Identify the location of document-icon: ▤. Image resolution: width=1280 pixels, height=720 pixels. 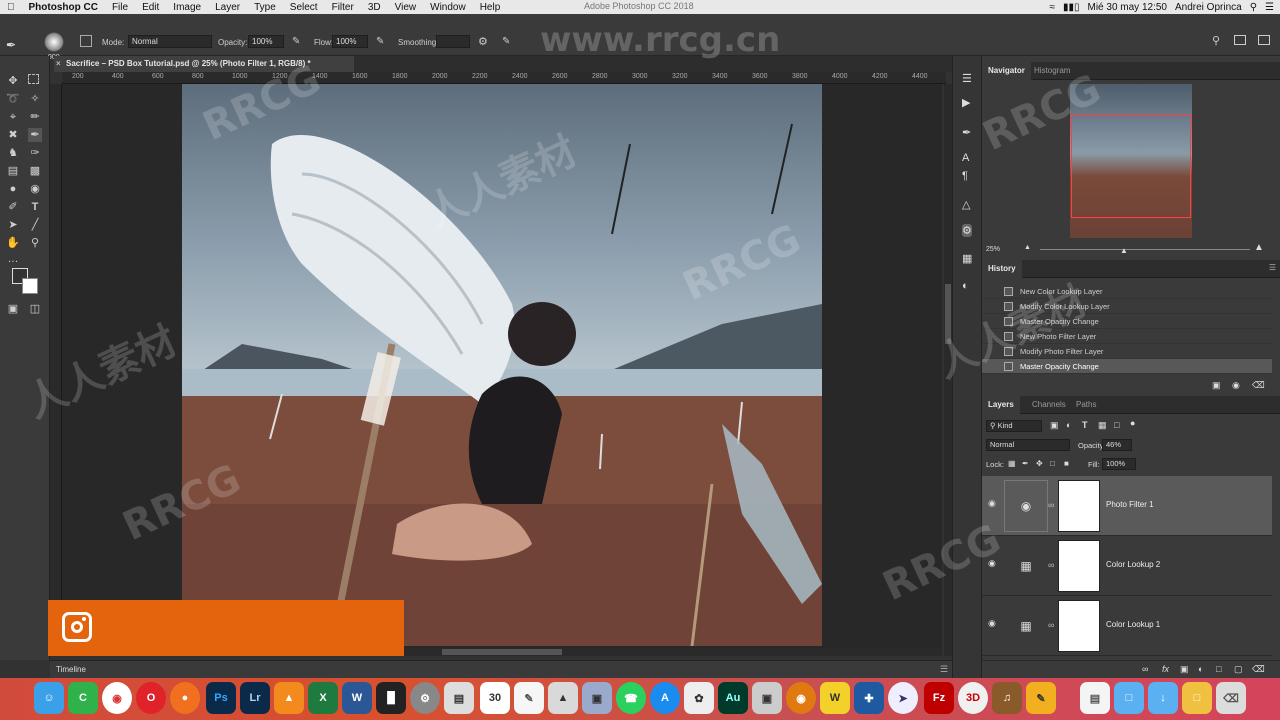
(1095, 698).